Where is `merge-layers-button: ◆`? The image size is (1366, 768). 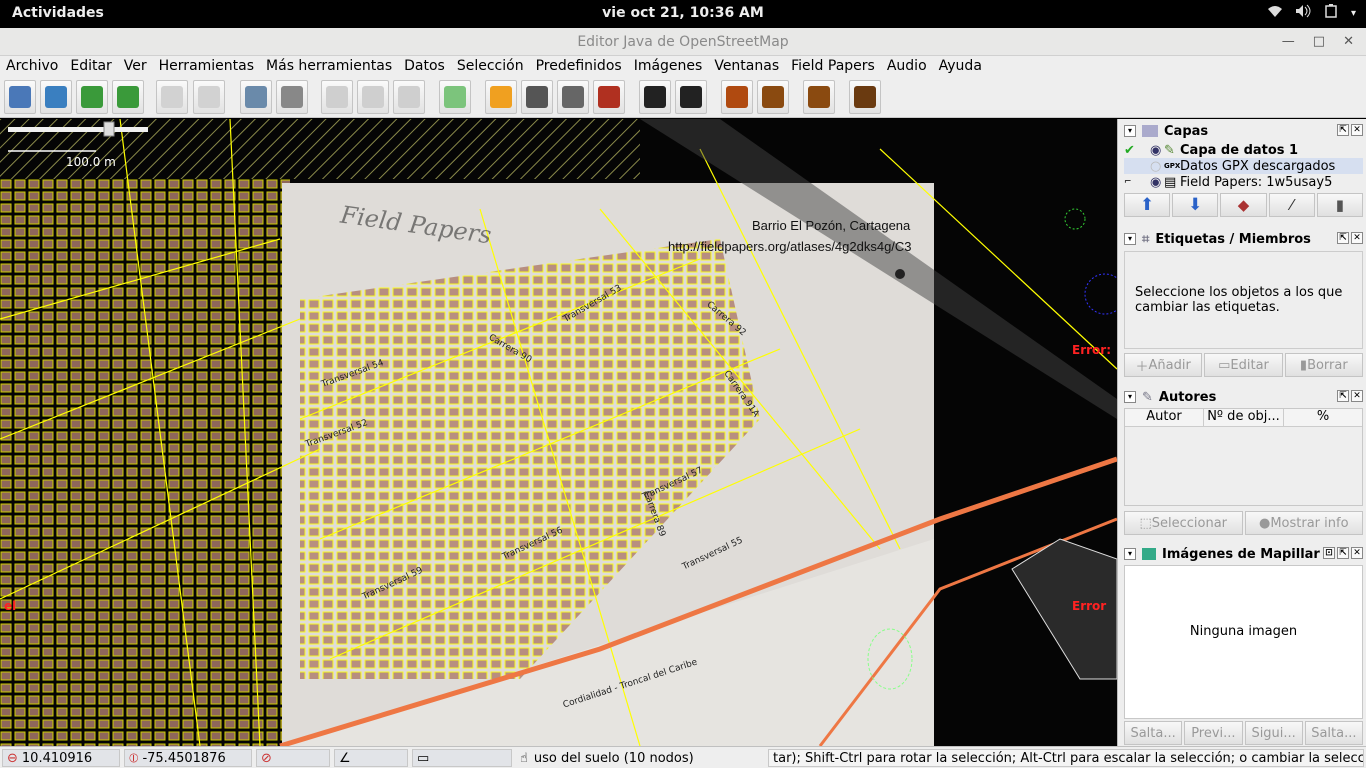
merge-layers-button: ◆ is located at coordinates (1243, 205).